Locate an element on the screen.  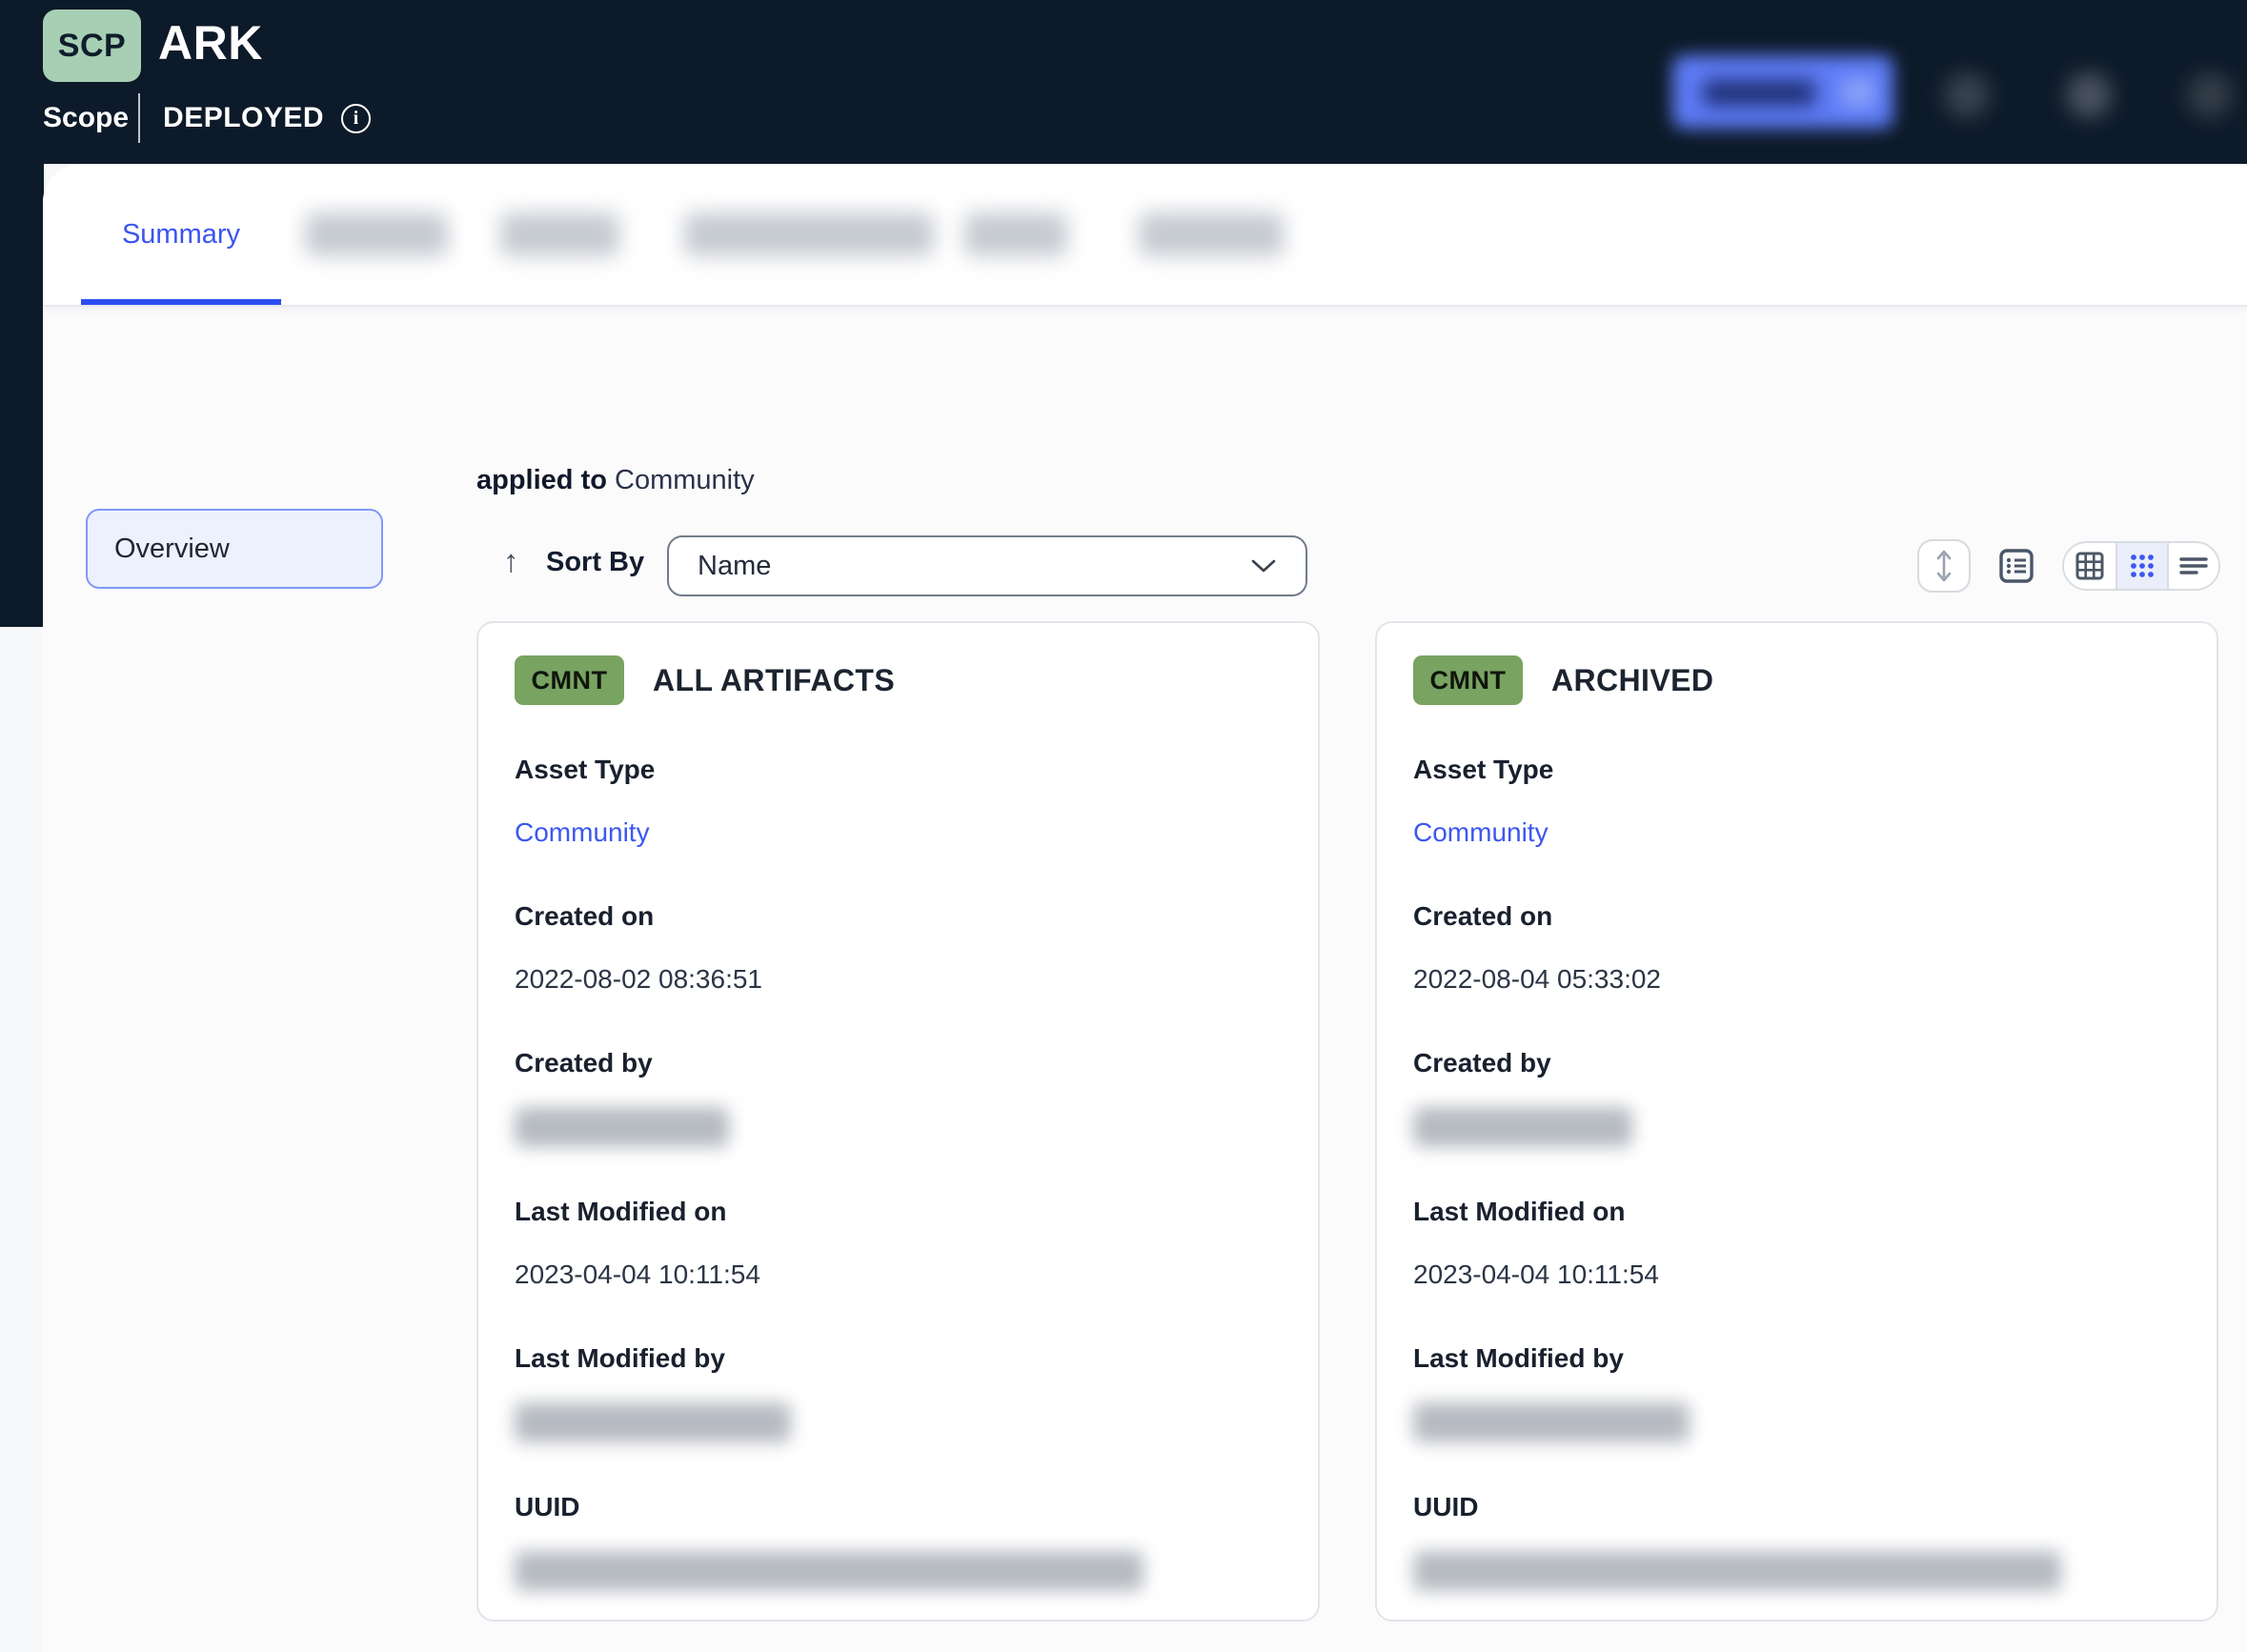
left-light-strip is located at coordinates (22, 1139).